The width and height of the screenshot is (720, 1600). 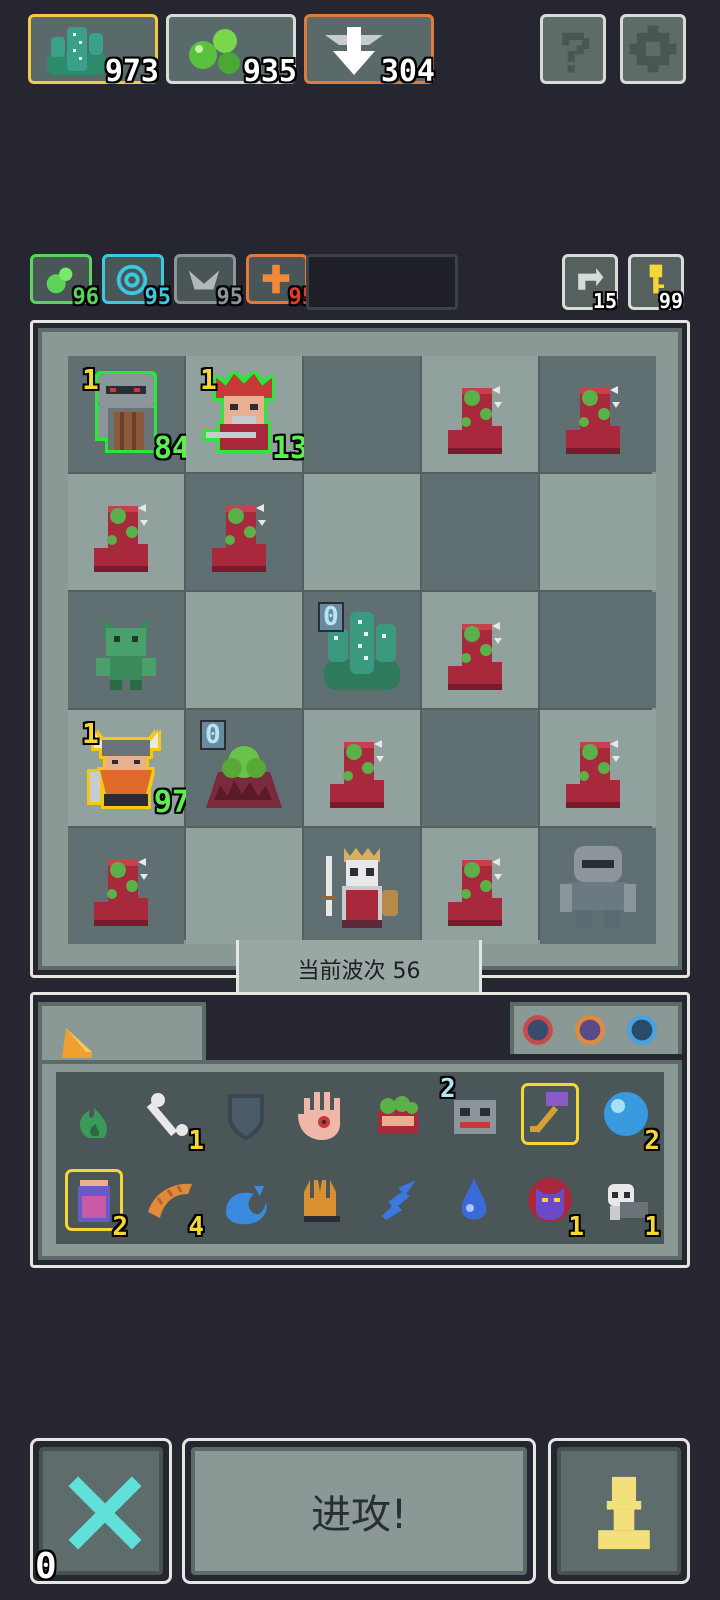 What do you see at coordinates (269, 71) in the screenshot?
I see `slime-count: 935` at bounding box center [269, 71].